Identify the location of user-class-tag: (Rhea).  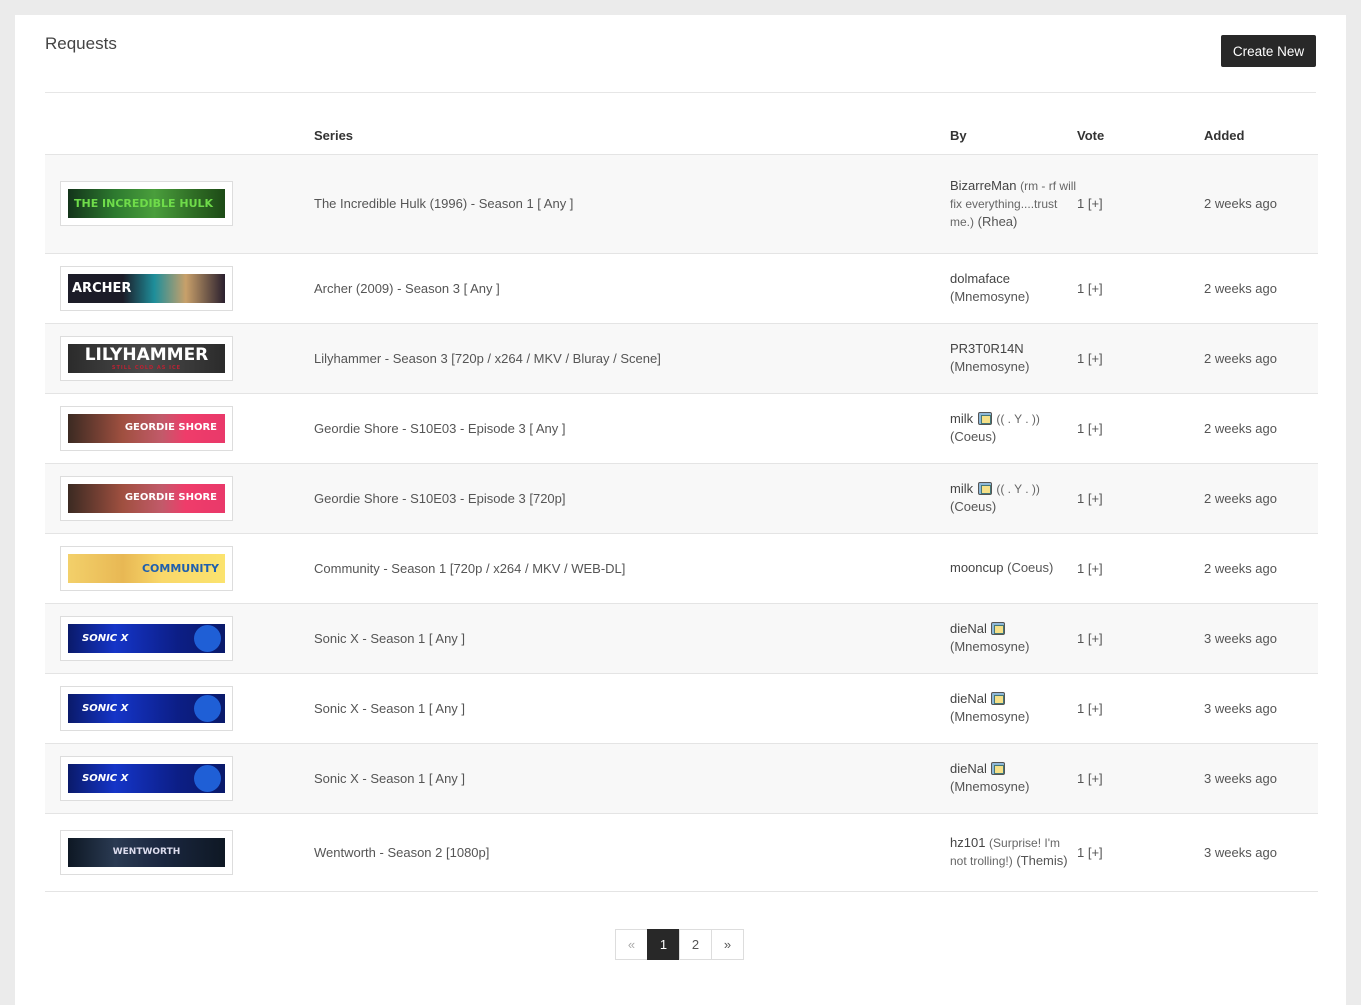
(997, 221).